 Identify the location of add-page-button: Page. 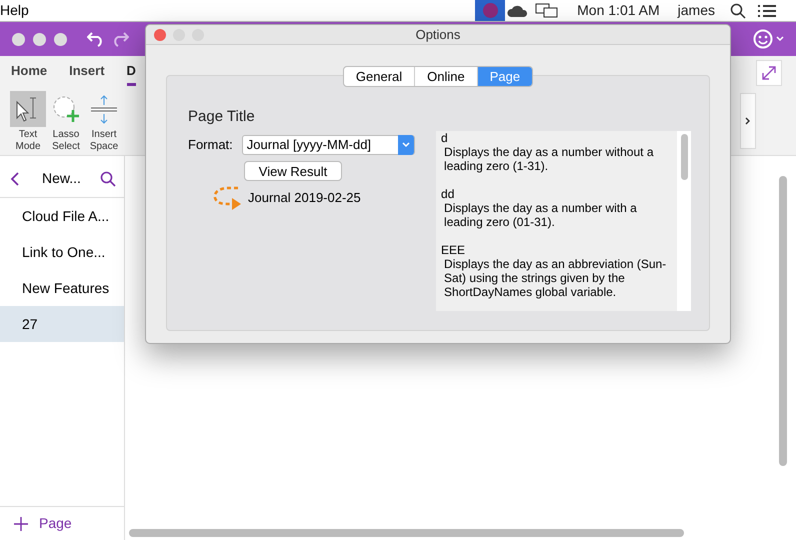
(55, 523).